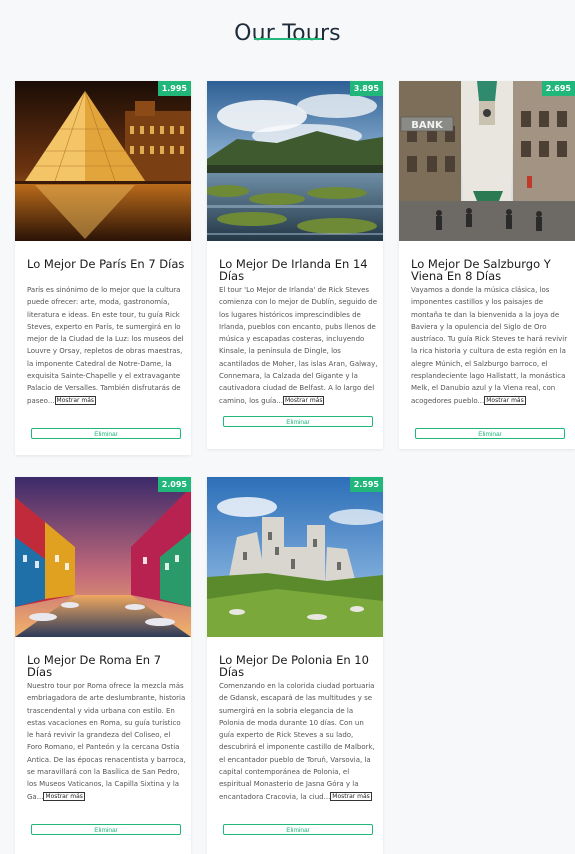  Describe the element at coordinates (295, 557) in the screenshot. I see `tour-photo-castle-ruins` at that location.